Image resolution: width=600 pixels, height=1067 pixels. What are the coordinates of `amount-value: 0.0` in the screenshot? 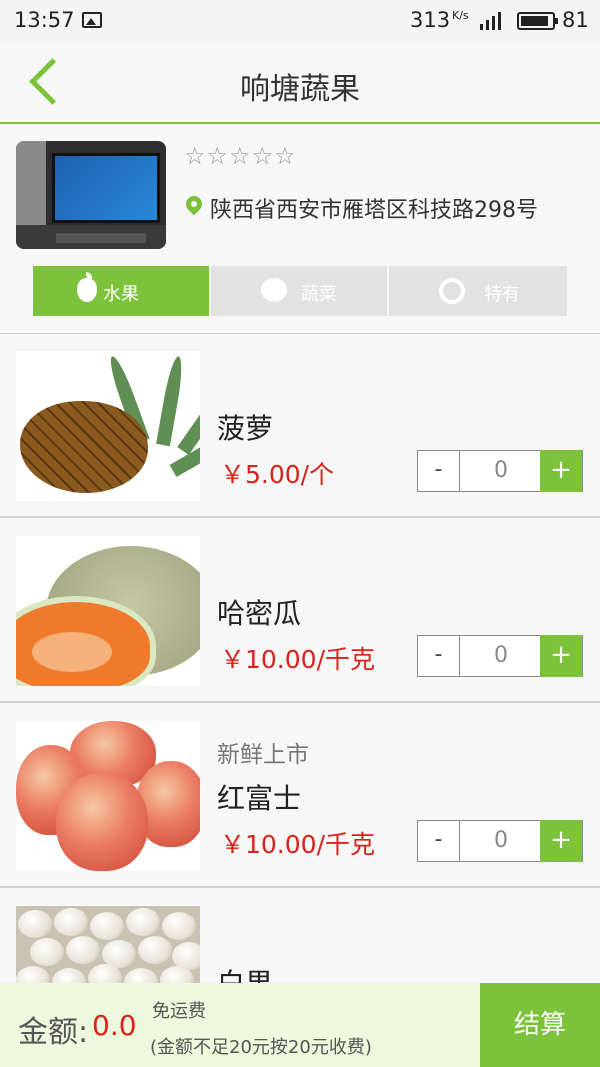 It's located at (114, 1025).